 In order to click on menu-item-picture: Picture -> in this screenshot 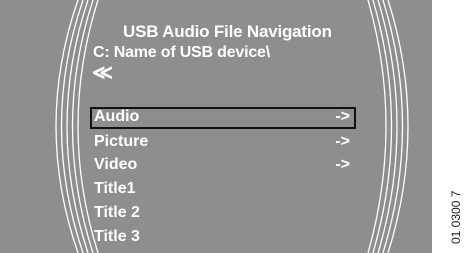, I will do `click(223, 143)`.